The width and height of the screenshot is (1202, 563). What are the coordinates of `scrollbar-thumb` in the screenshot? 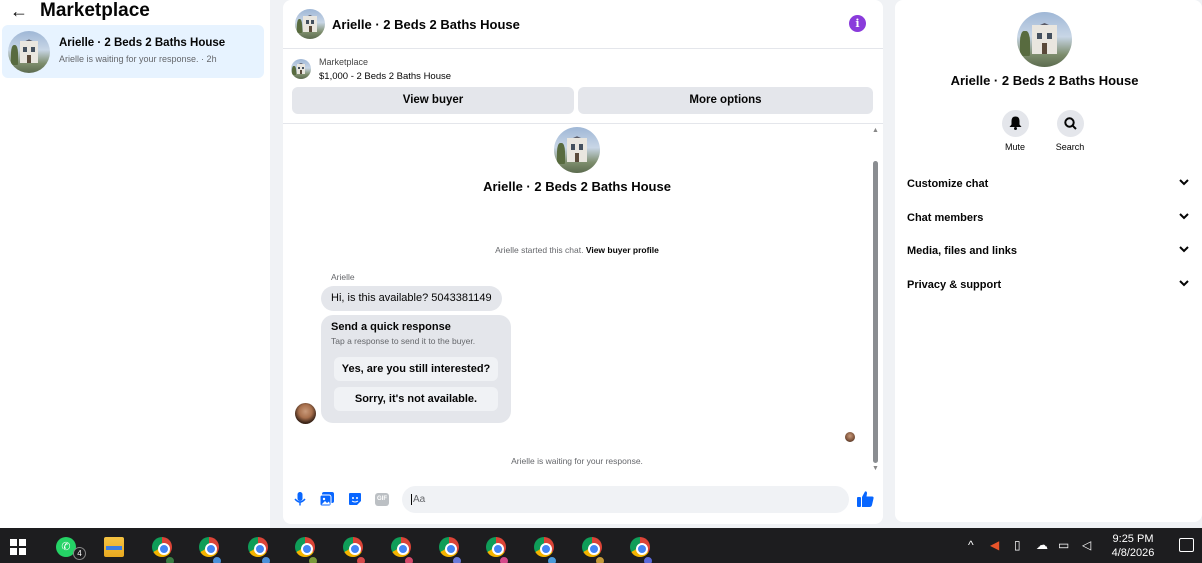 It's located at (875, 312).